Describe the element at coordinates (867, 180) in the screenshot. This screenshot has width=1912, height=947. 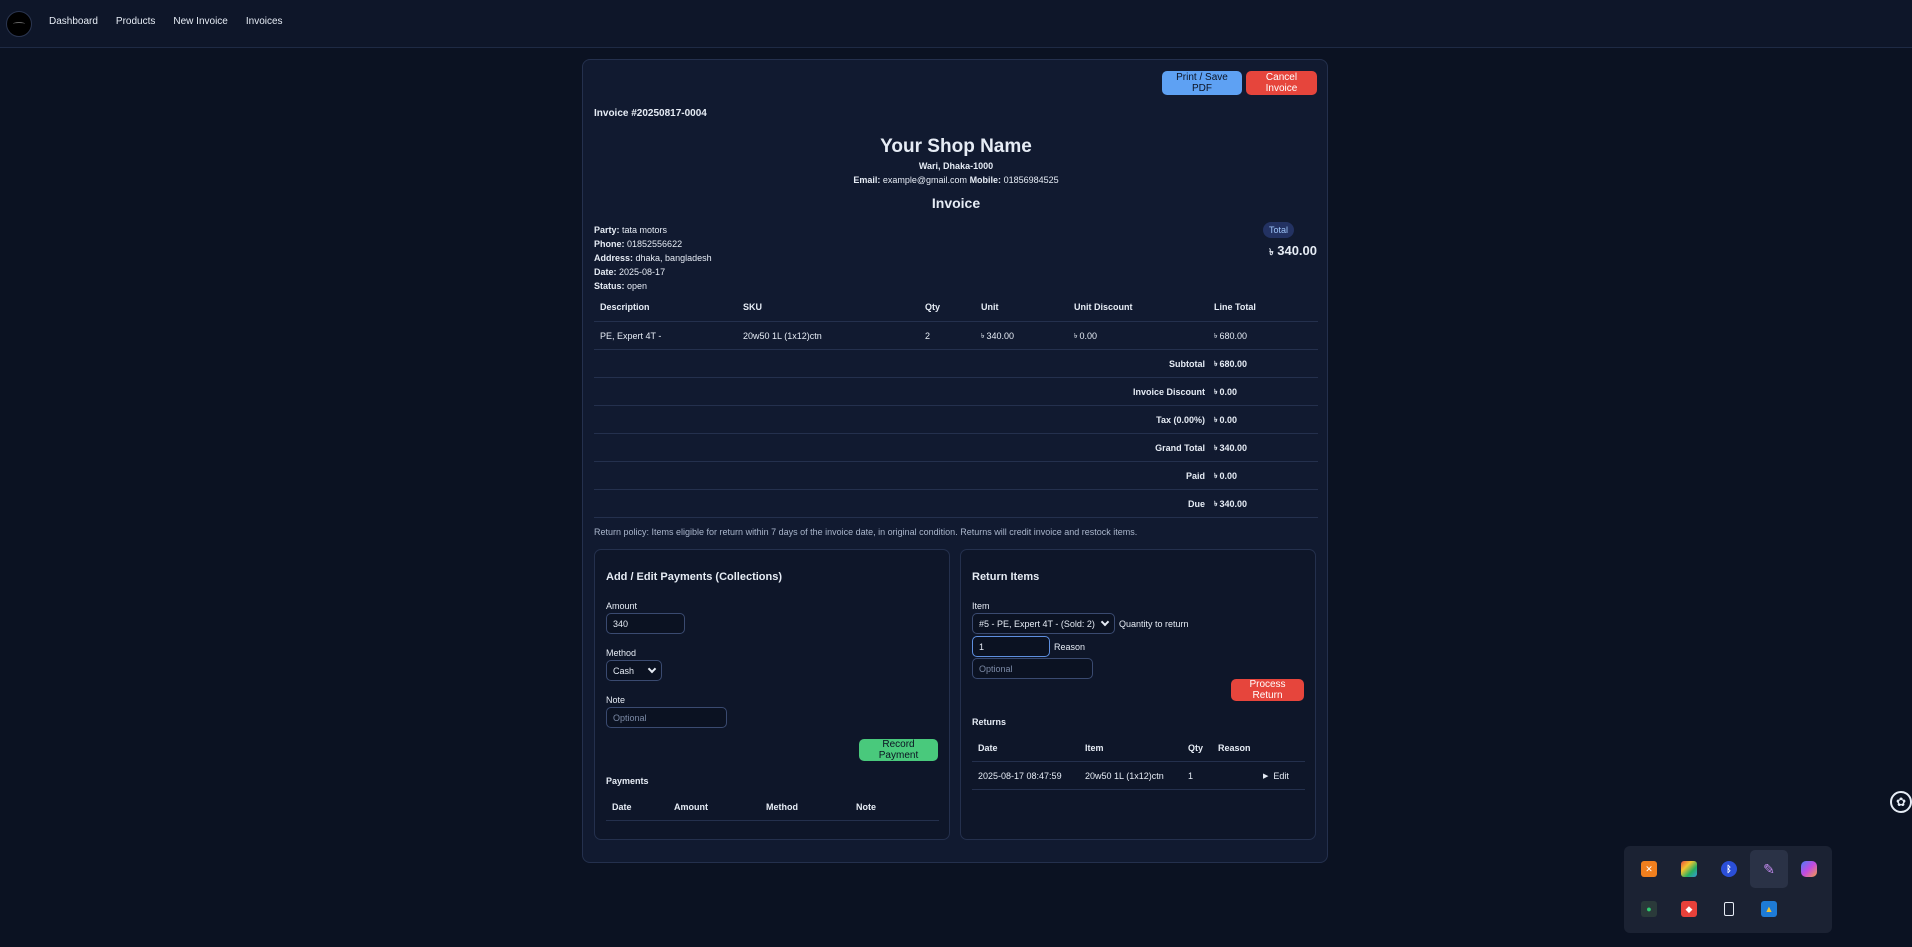
I see `email-label: Email:` at that location.